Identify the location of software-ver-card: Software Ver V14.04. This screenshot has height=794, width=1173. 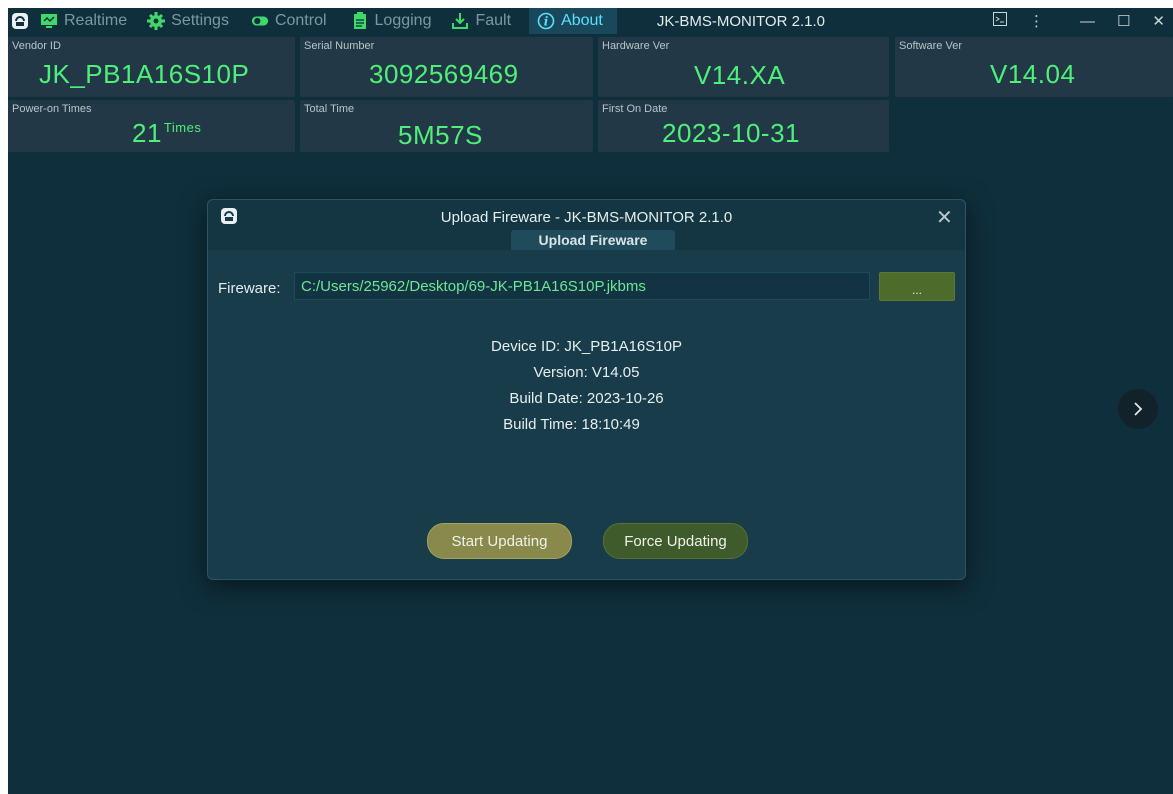
(1034, 67).